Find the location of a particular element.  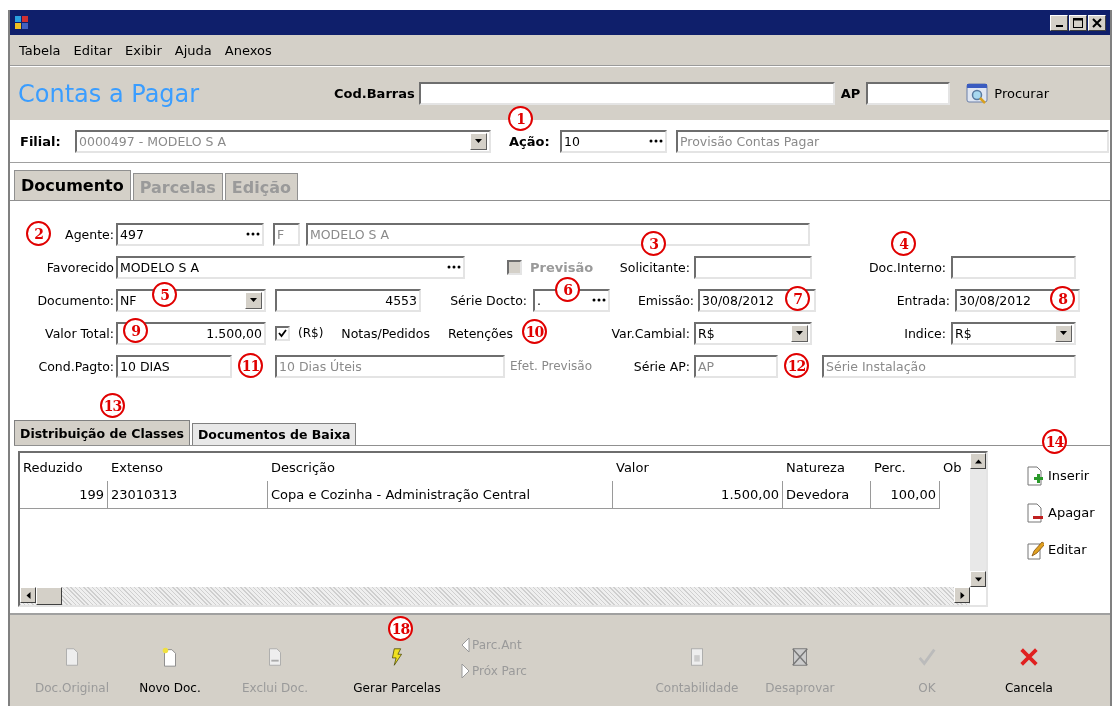

payee-field: MODELO S A is located at coordinates (290, 267).